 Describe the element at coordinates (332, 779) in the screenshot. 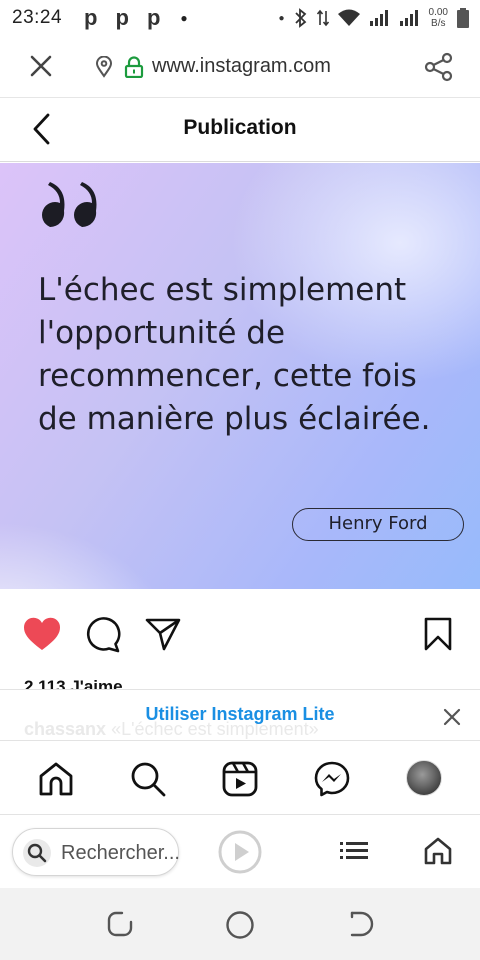

I see `messenger-icon` at that location.